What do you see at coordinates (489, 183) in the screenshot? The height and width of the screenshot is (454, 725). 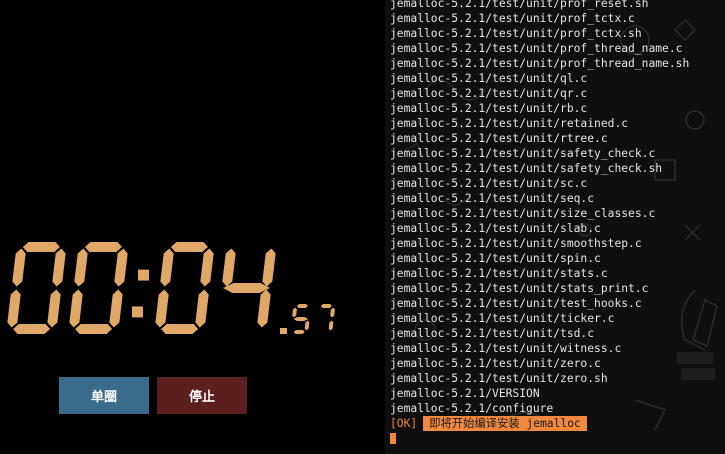 I see `terminal-line: jemalloc-5.2.1/test/unit/sc.c` at bounding box center [489, 183].